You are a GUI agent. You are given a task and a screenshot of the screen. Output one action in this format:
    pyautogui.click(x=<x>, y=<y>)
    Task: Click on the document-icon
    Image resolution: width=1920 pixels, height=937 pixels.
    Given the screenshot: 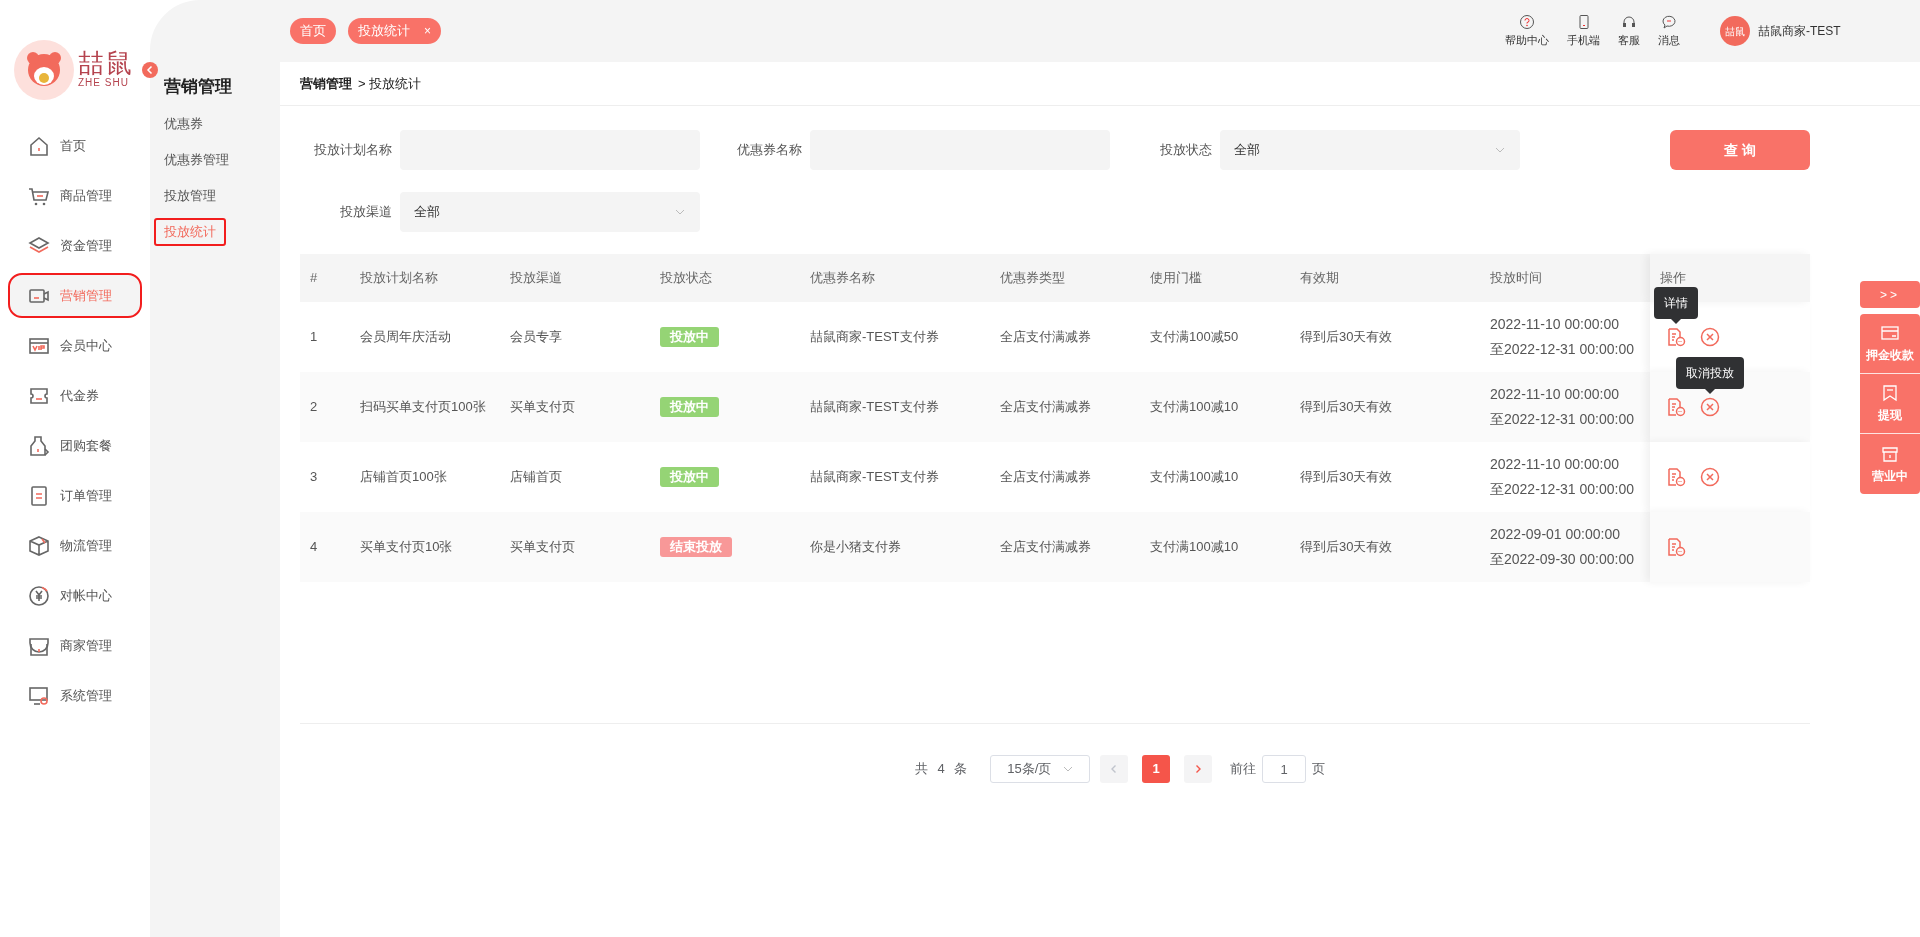 What is the action you would take?
    pyautogui.click(x=39, y=495)
    